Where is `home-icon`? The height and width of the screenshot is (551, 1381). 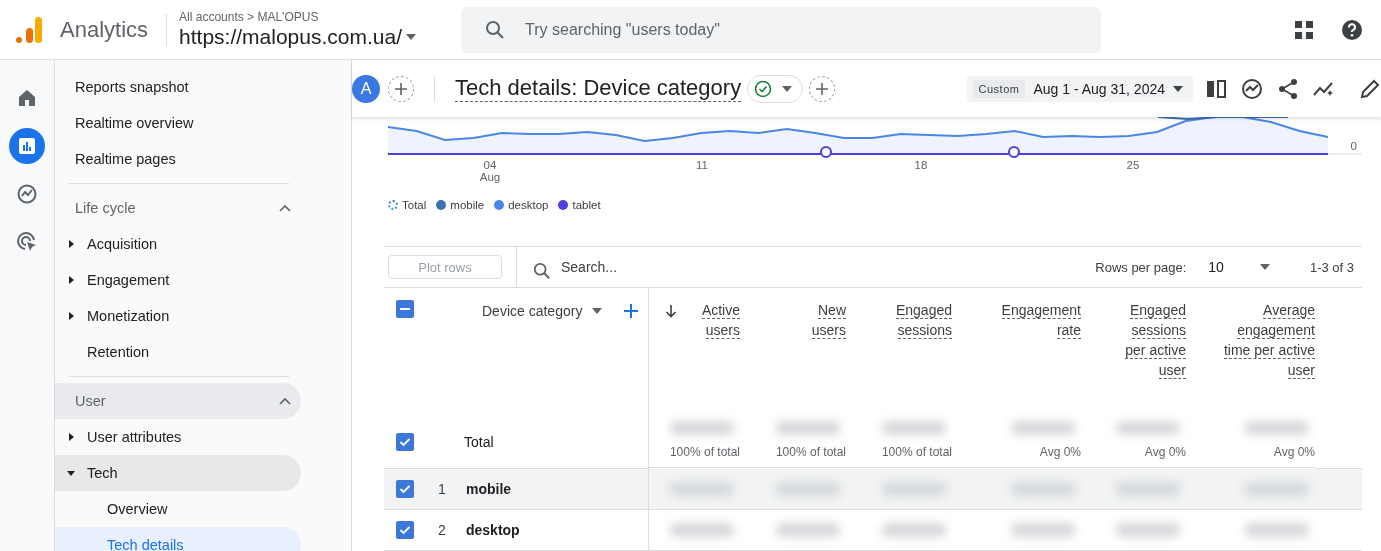 home-icon is located at coordinates (27, 98).